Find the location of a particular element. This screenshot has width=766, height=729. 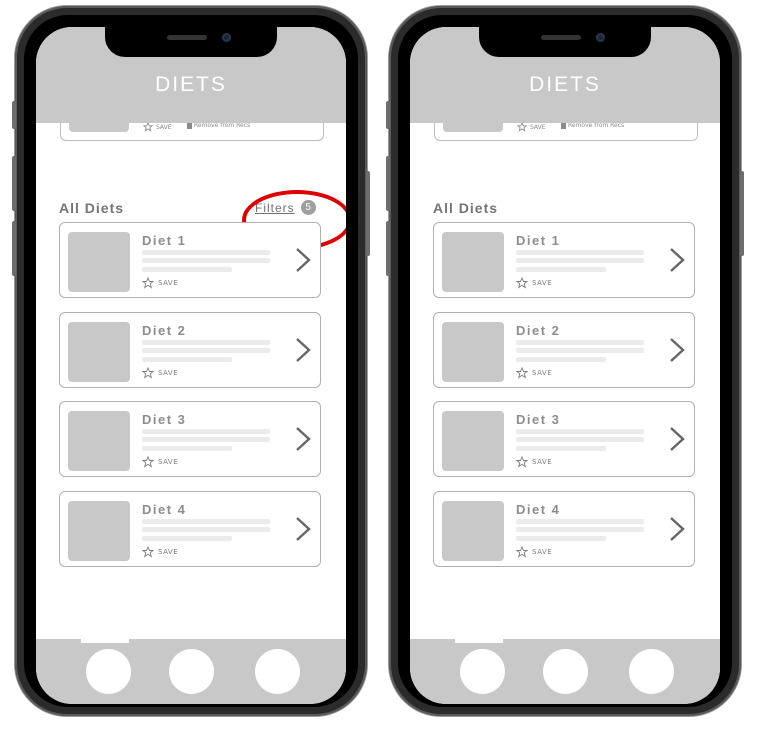

remove-label: Remove from Recs is located at coordinates (596, 125).